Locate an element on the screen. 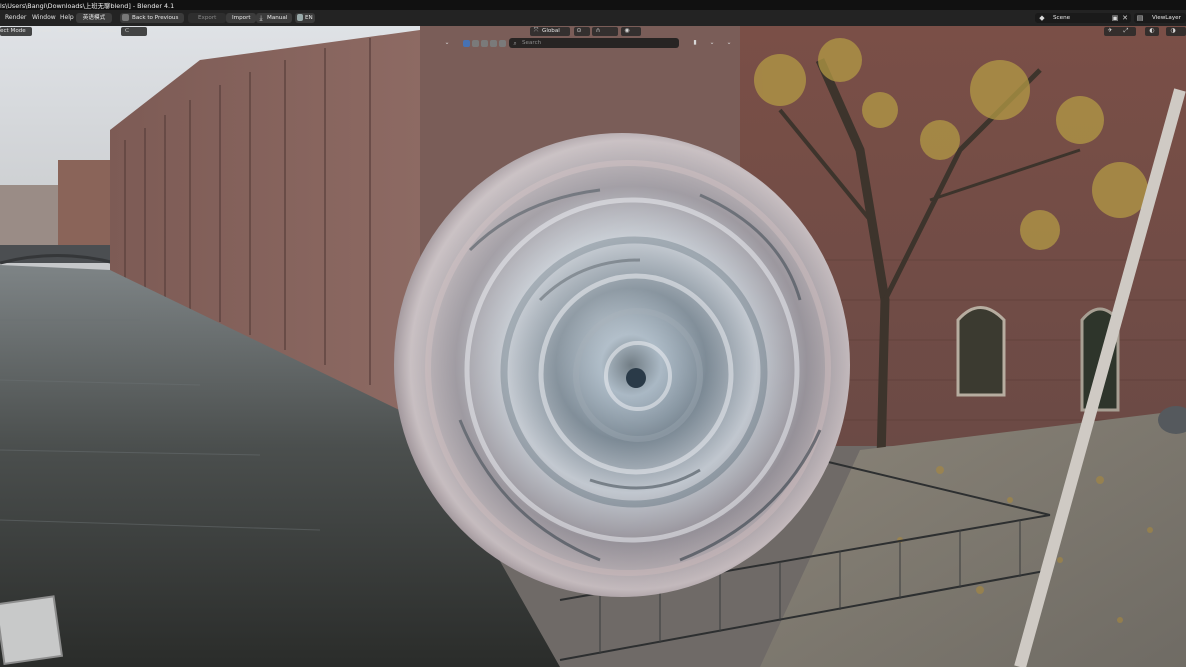  menu-window: Window is located at coordinates (44, 18).